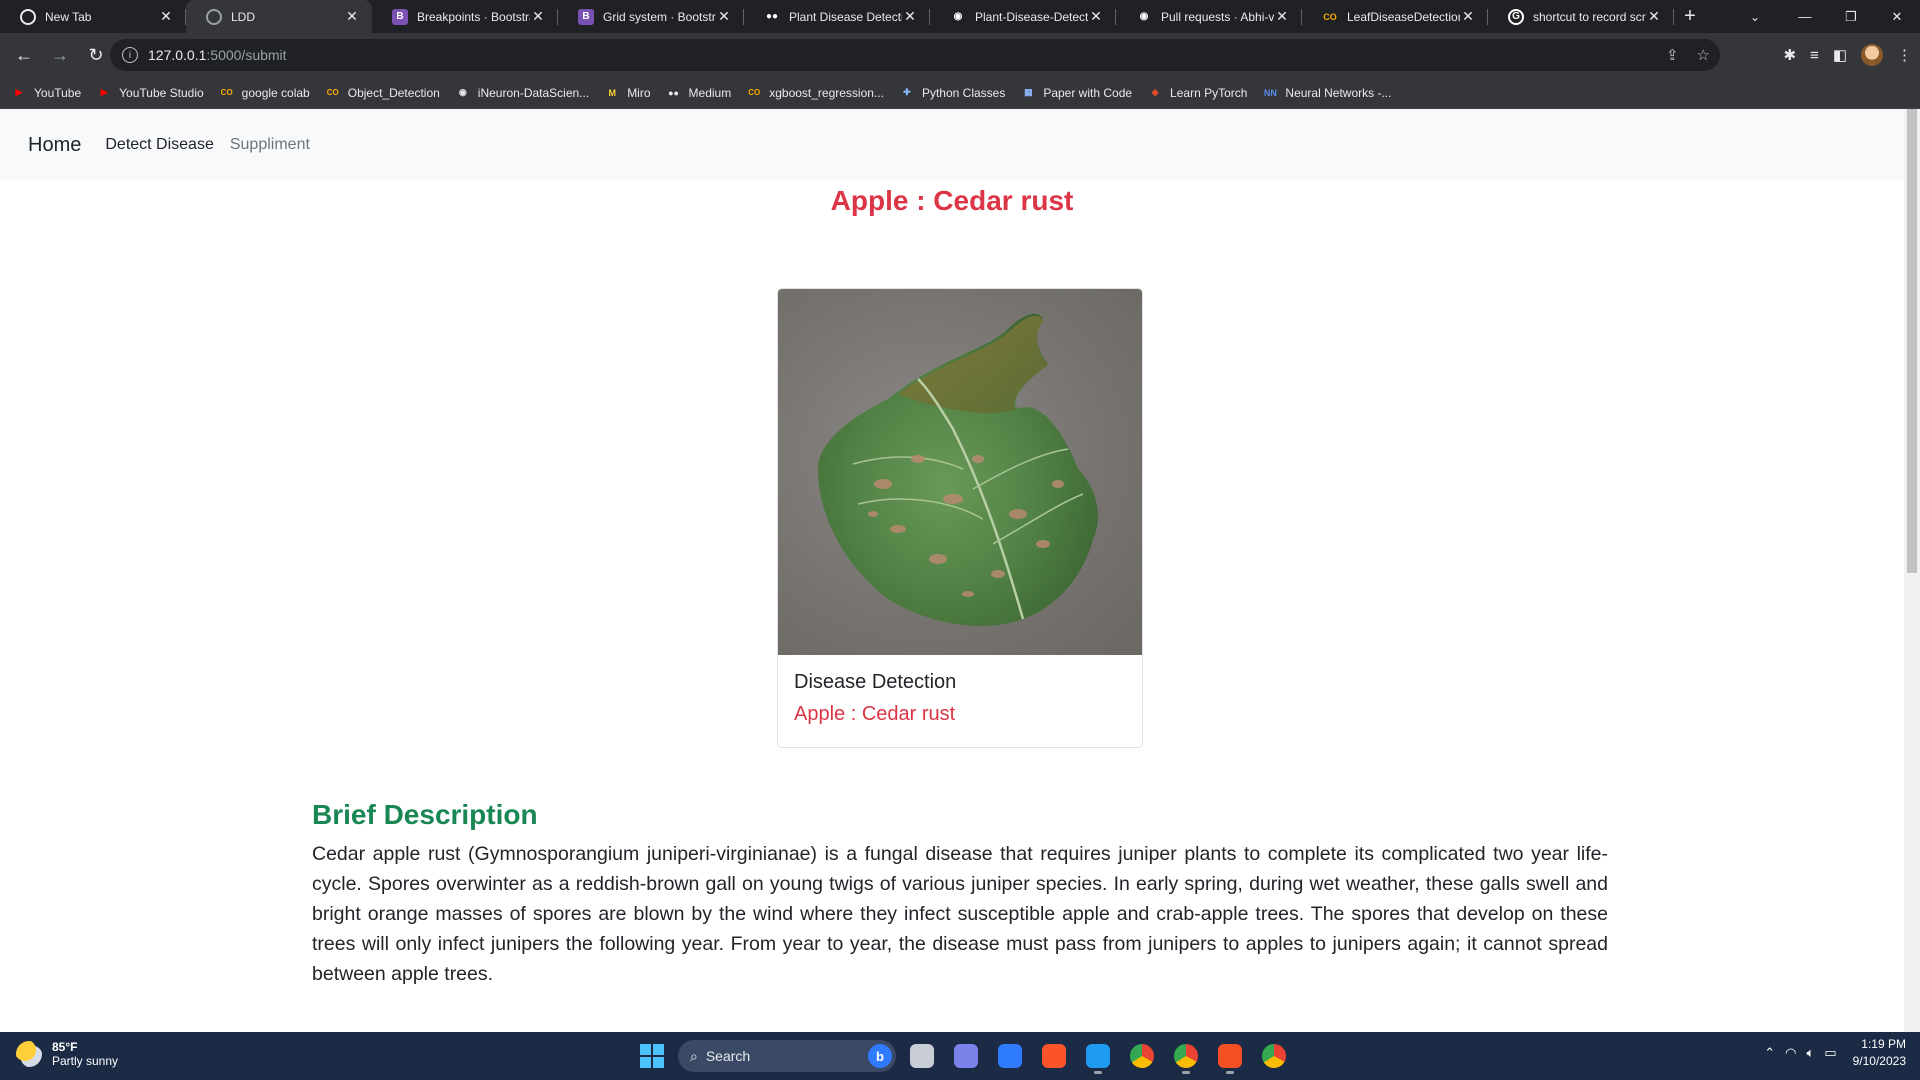 The width and height of the screenshot is (1920, 1080). What do you see at coordinates (1814, 55) in the screenshot?
I see `media-control-icon: ≡` at bounding box center [1814, 55].